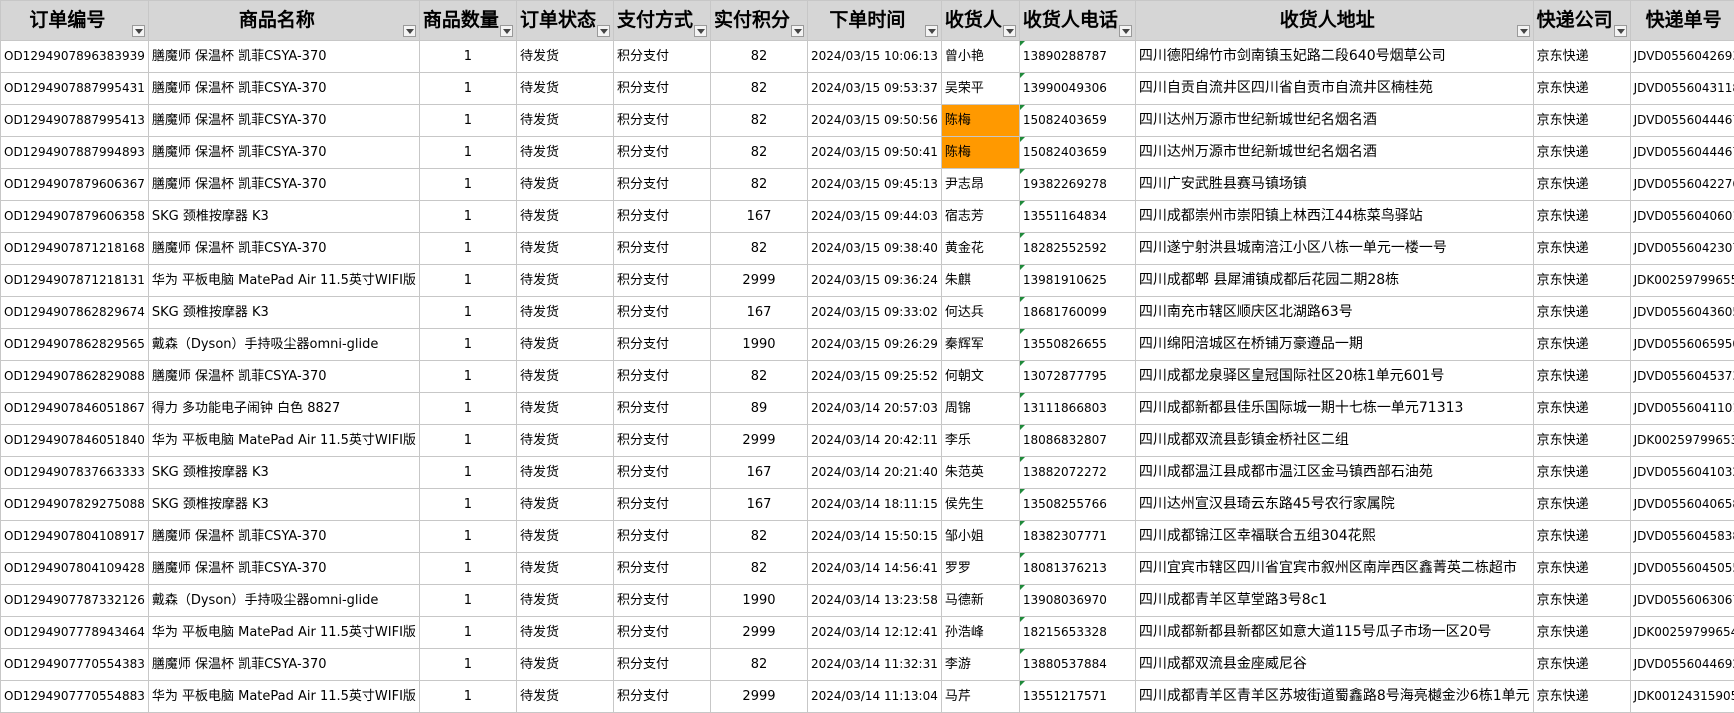 The height and width of the screenshot is (713, 1734). I want to click on cell-address: 四川成都青羊区青羊区苏坡街道蜀鑫路8号海亮樾金沙6栋1单元, so click(1334, 696).